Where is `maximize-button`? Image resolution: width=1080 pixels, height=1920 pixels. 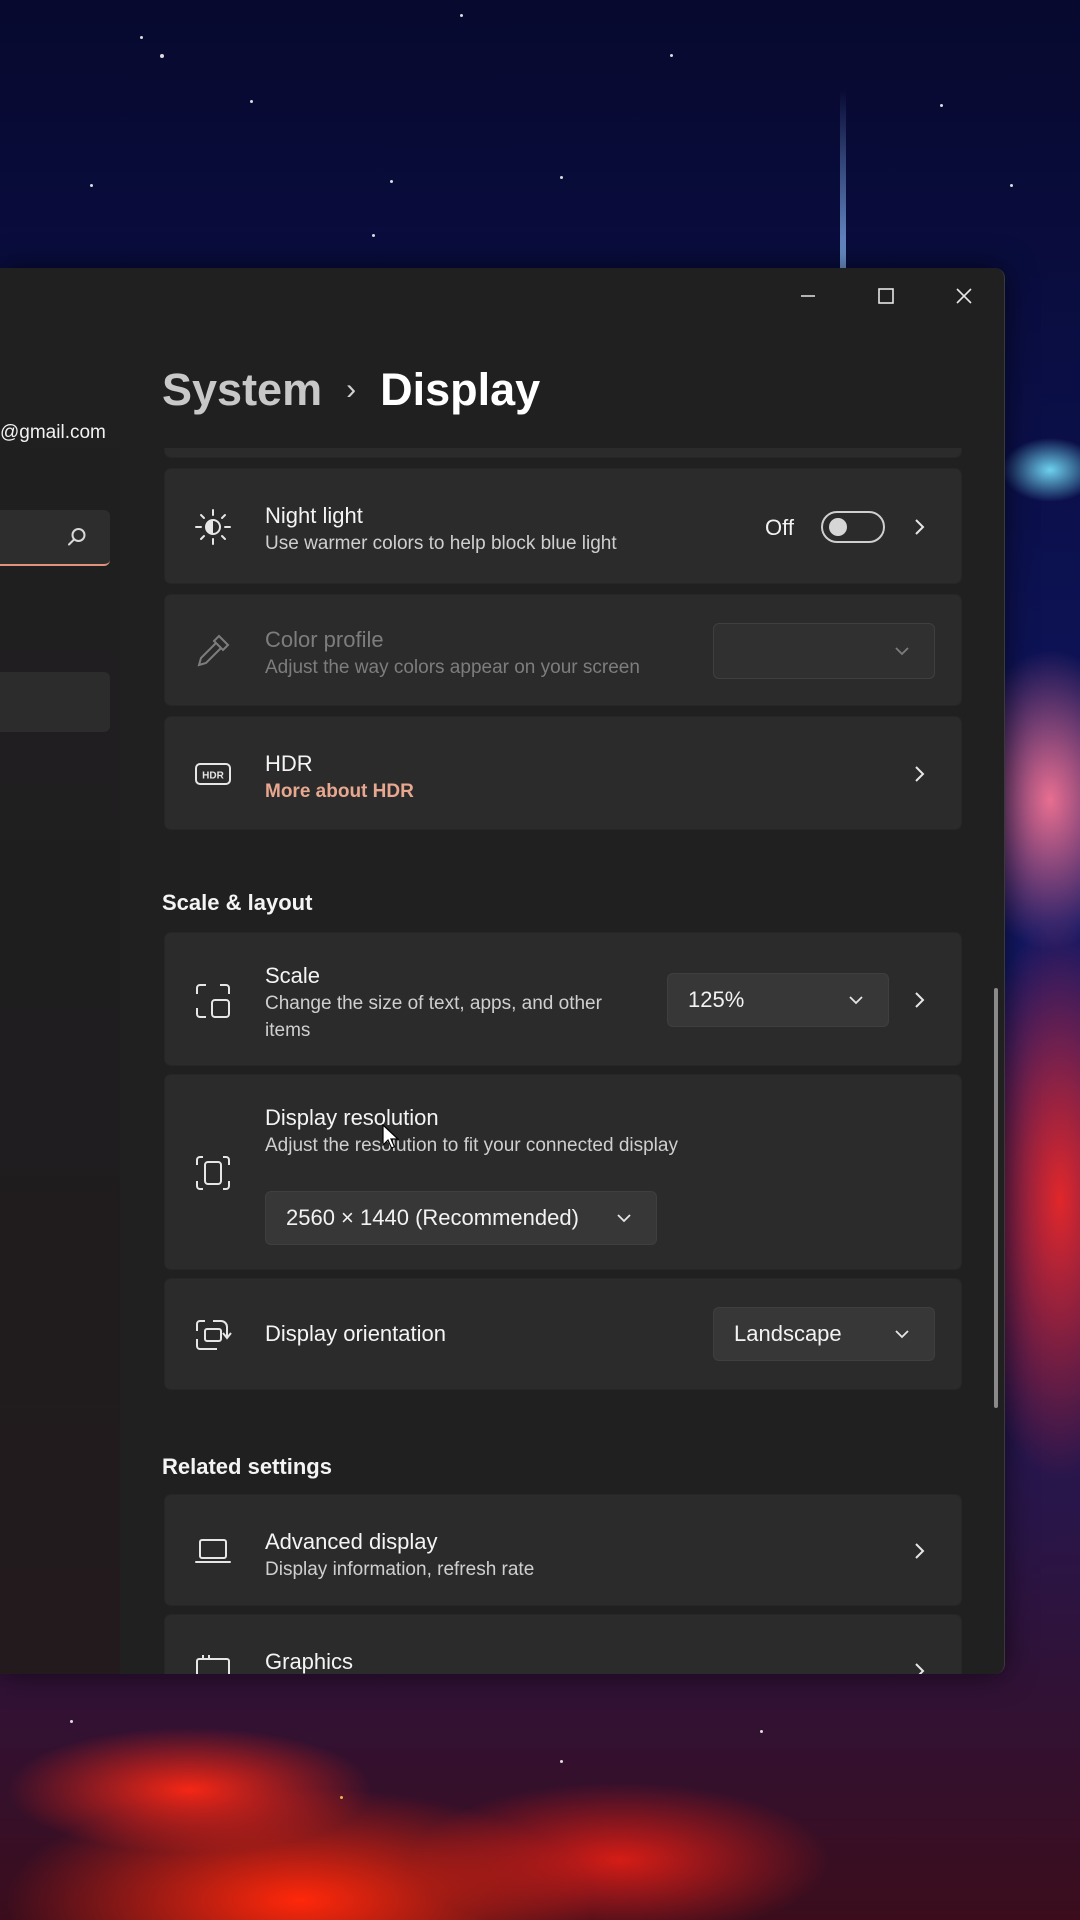 maximize-button is located at coordinates (886, 296).